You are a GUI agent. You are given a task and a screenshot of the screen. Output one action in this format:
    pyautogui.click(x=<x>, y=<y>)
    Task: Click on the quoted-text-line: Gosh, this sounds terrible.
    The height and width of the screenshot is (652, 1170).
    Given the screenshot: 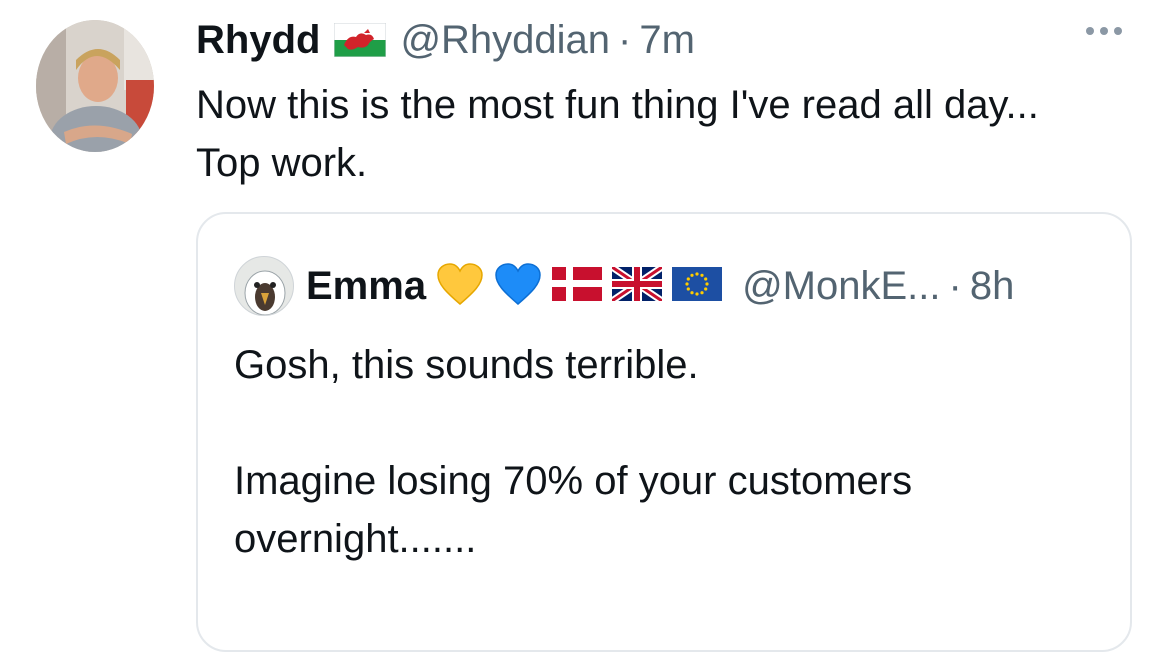 What is the action you would take?
    pyautogui.click(x=466, y=365)
    